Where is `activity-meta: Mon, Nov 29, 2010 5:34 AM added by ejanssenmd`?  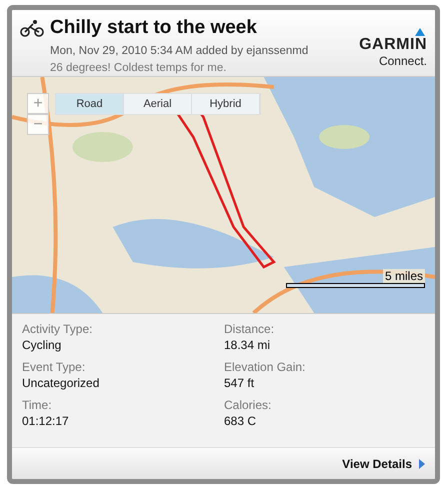
activity-meta: Mon, Nov 29, 2010 5:34 AM added by ejanssenmd is located at coordinates (180, 51).